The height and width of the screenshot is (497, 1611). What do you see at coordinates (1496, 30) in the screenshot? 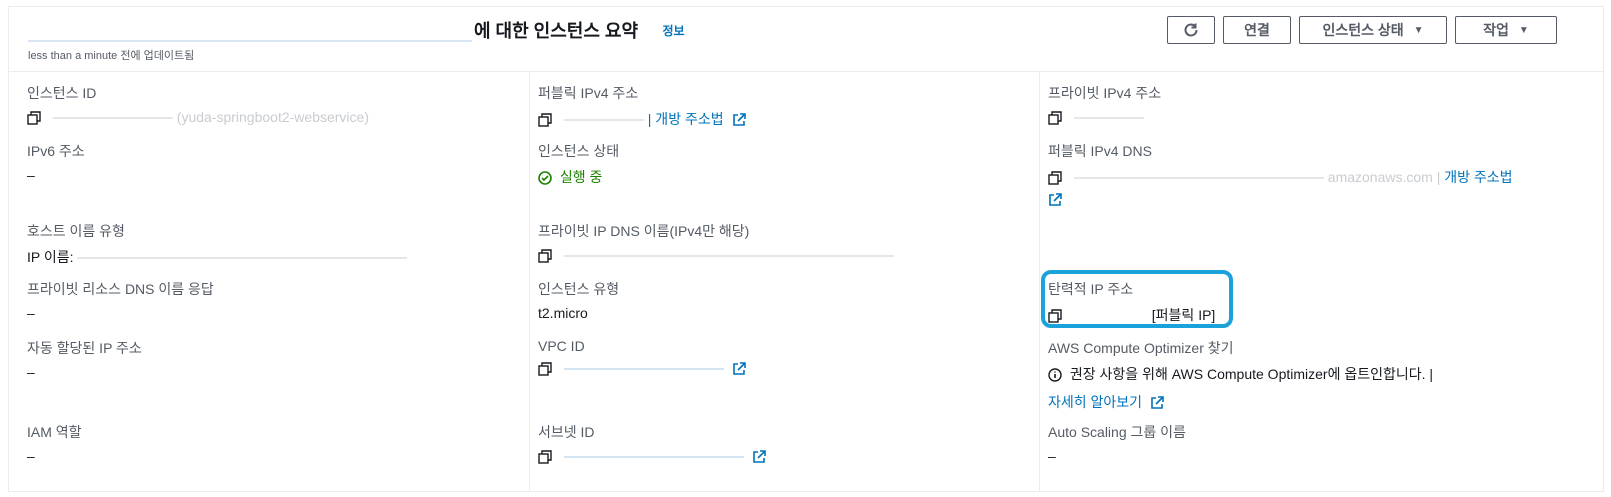
I see `actions-button-label: 작업` at bounding box center [1496, 30].